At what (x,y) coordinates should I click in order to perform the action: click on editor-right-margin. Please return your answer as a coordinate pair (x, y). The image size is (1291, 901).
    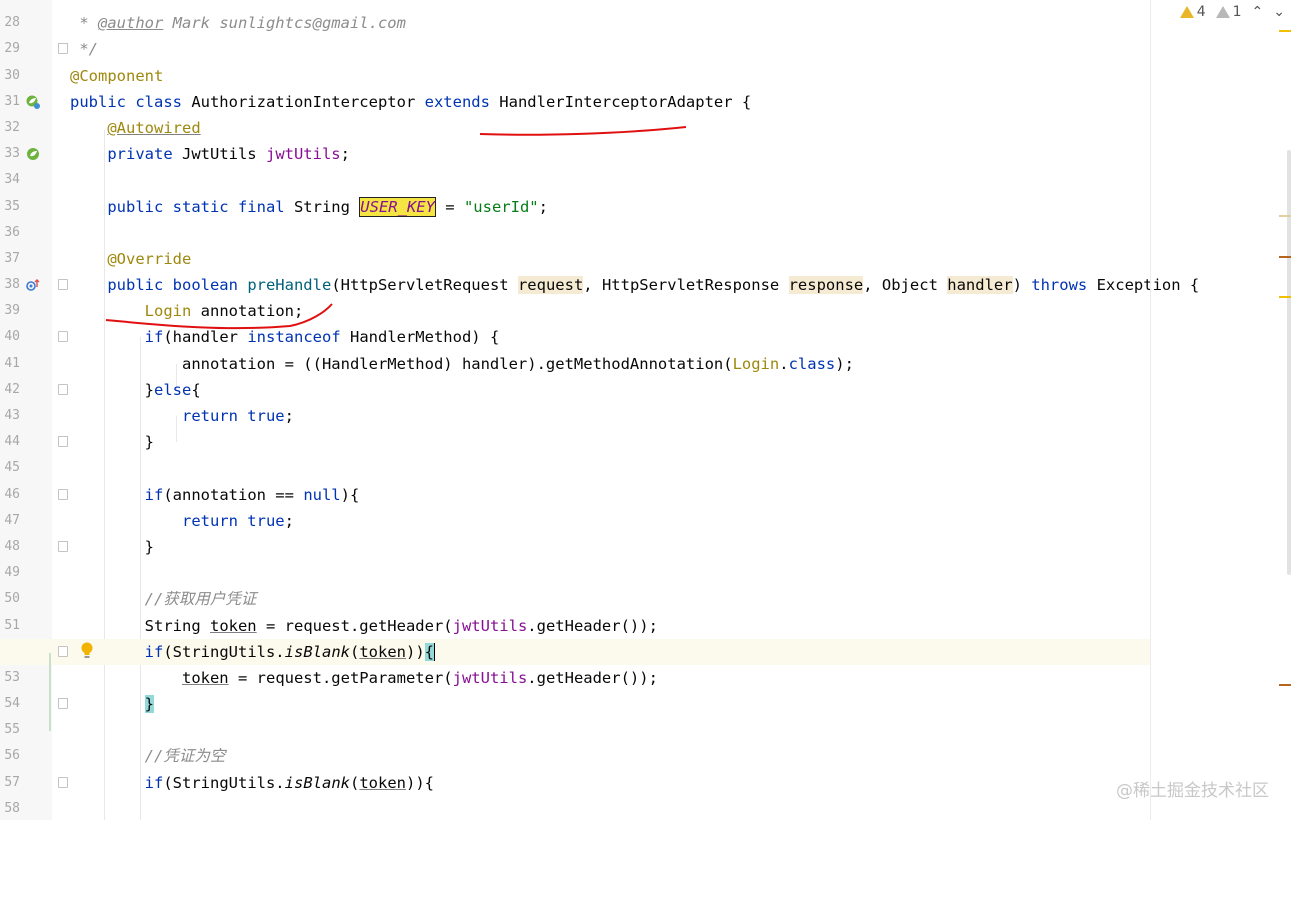
    Looking at the image, I should click on (1150, 410).